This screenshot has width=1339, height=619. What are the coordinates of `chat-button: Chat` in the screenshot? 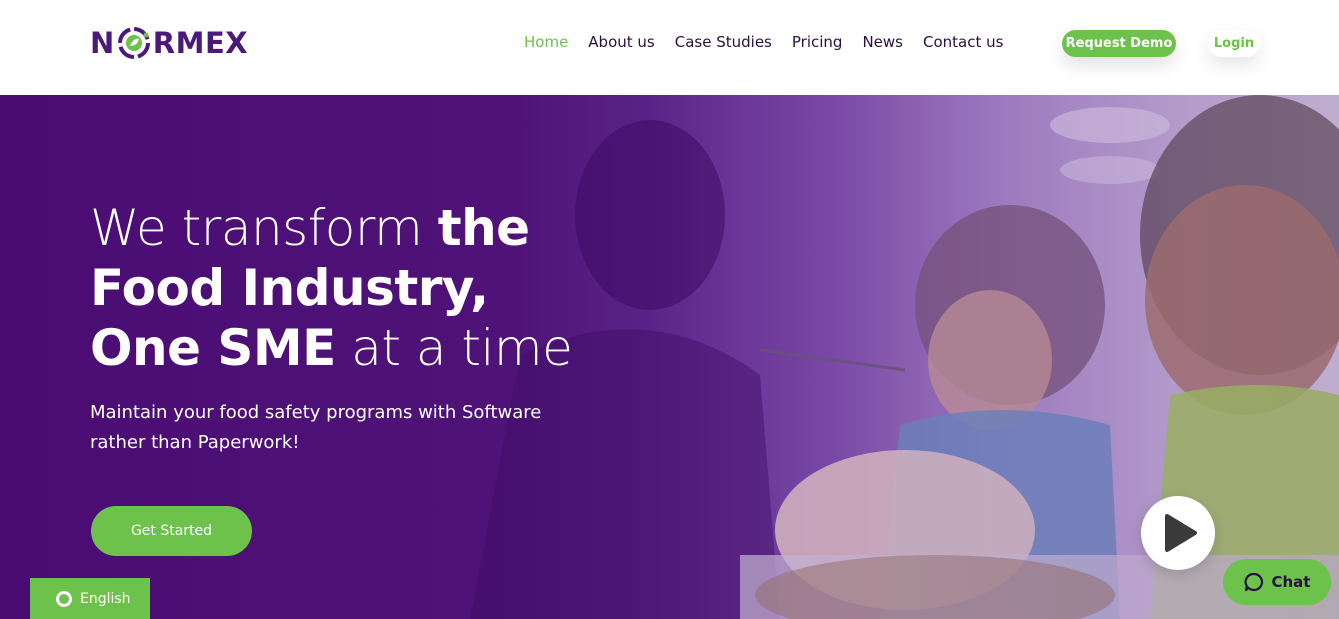 It's located at (1277, 582).